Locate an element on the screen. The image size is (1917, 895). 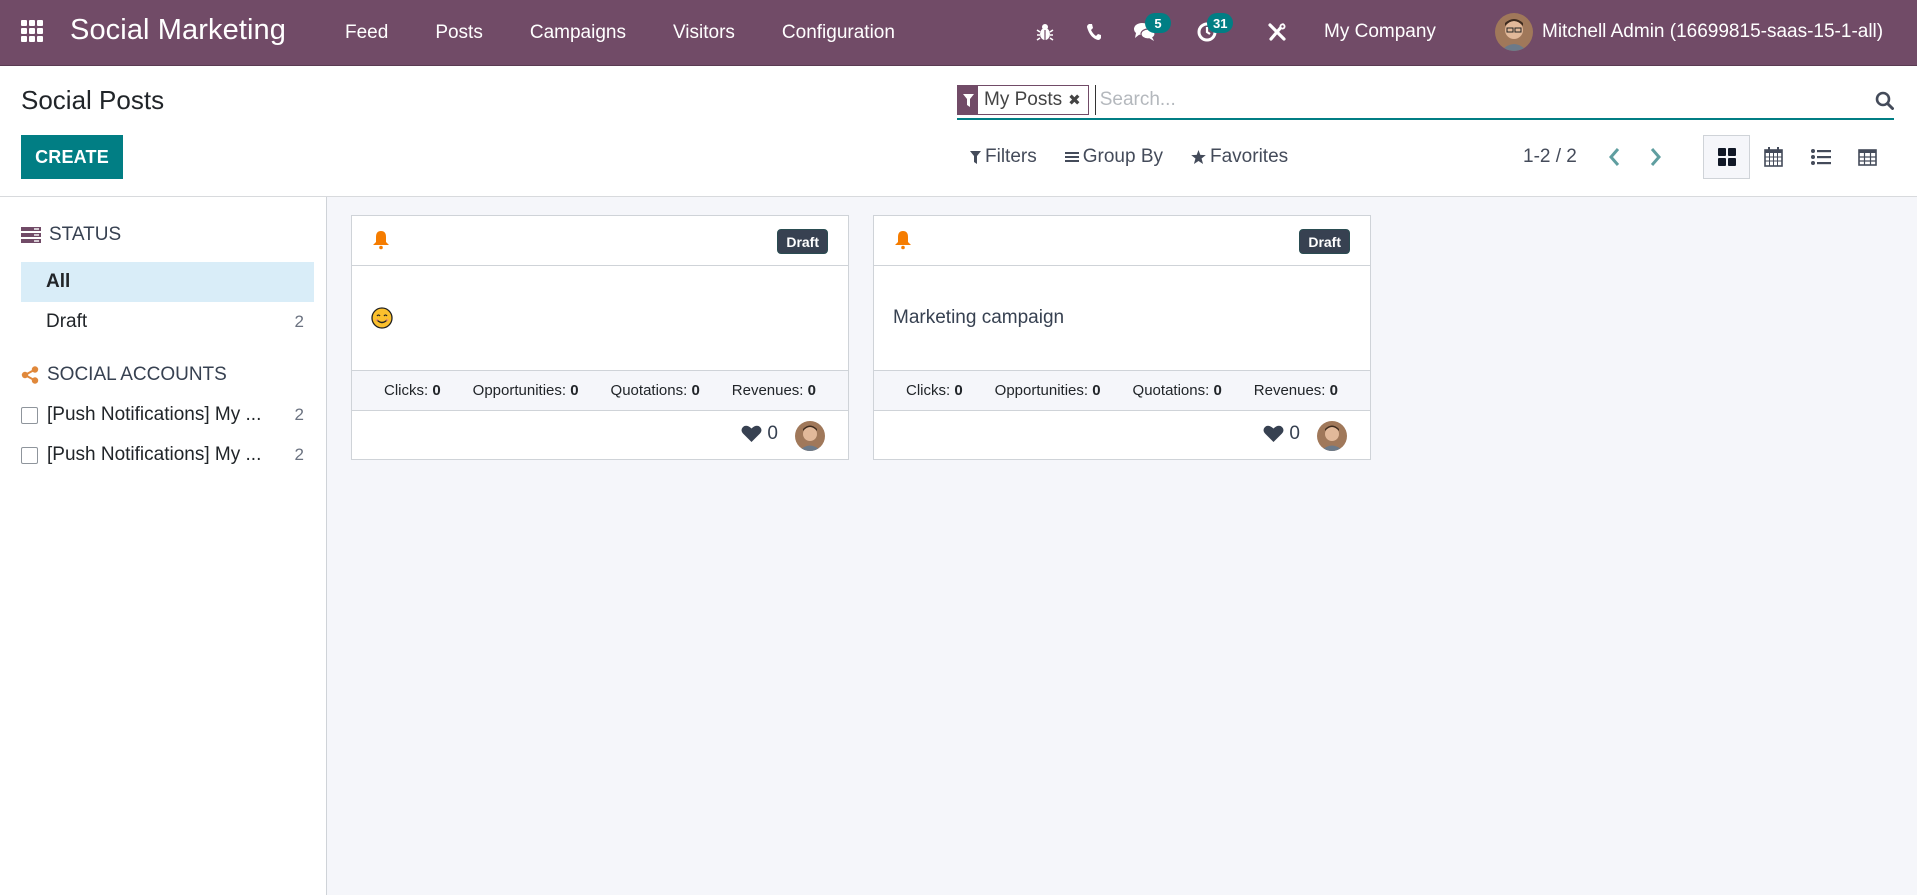
share-icon is located at coordinates (30, 375).